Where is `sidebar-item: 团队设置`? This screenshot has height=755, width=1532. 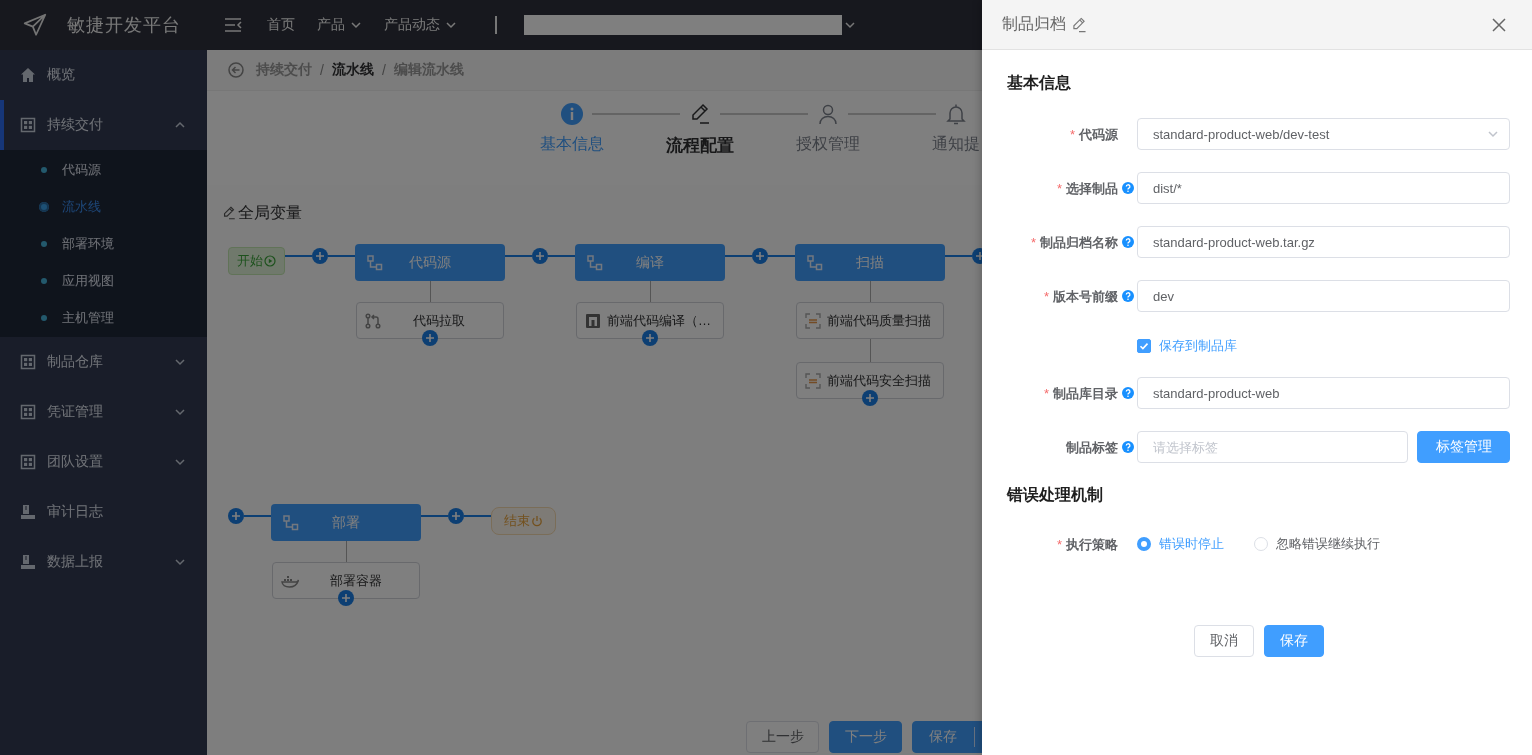 sidebar-item: 团队设置 is located at coordinates (103, 462).